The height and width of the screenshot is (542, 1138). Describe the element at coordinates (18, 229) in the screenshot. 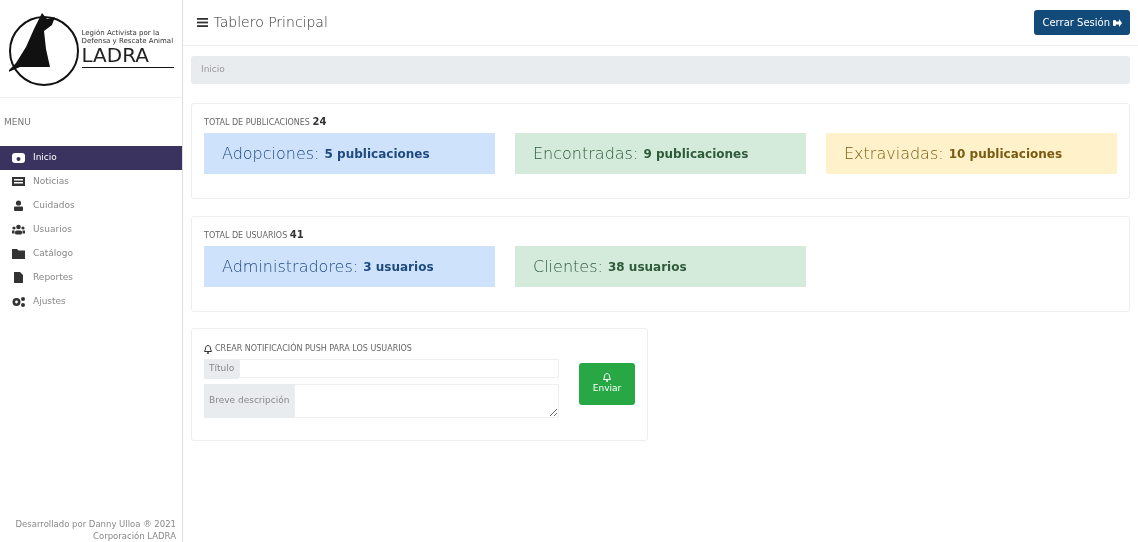

I see `users-icon` at that location.